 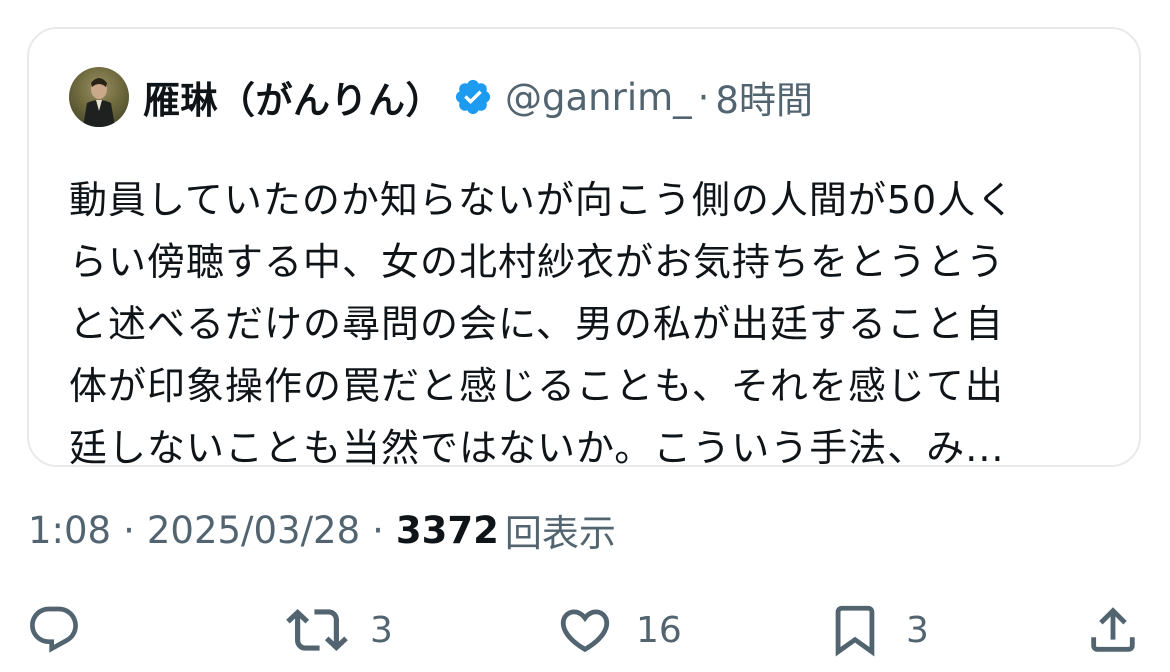 What do you see at coordinates (659, 630) in the screenshot?
I see `like-count: 16` at bounding box center [659, 630].